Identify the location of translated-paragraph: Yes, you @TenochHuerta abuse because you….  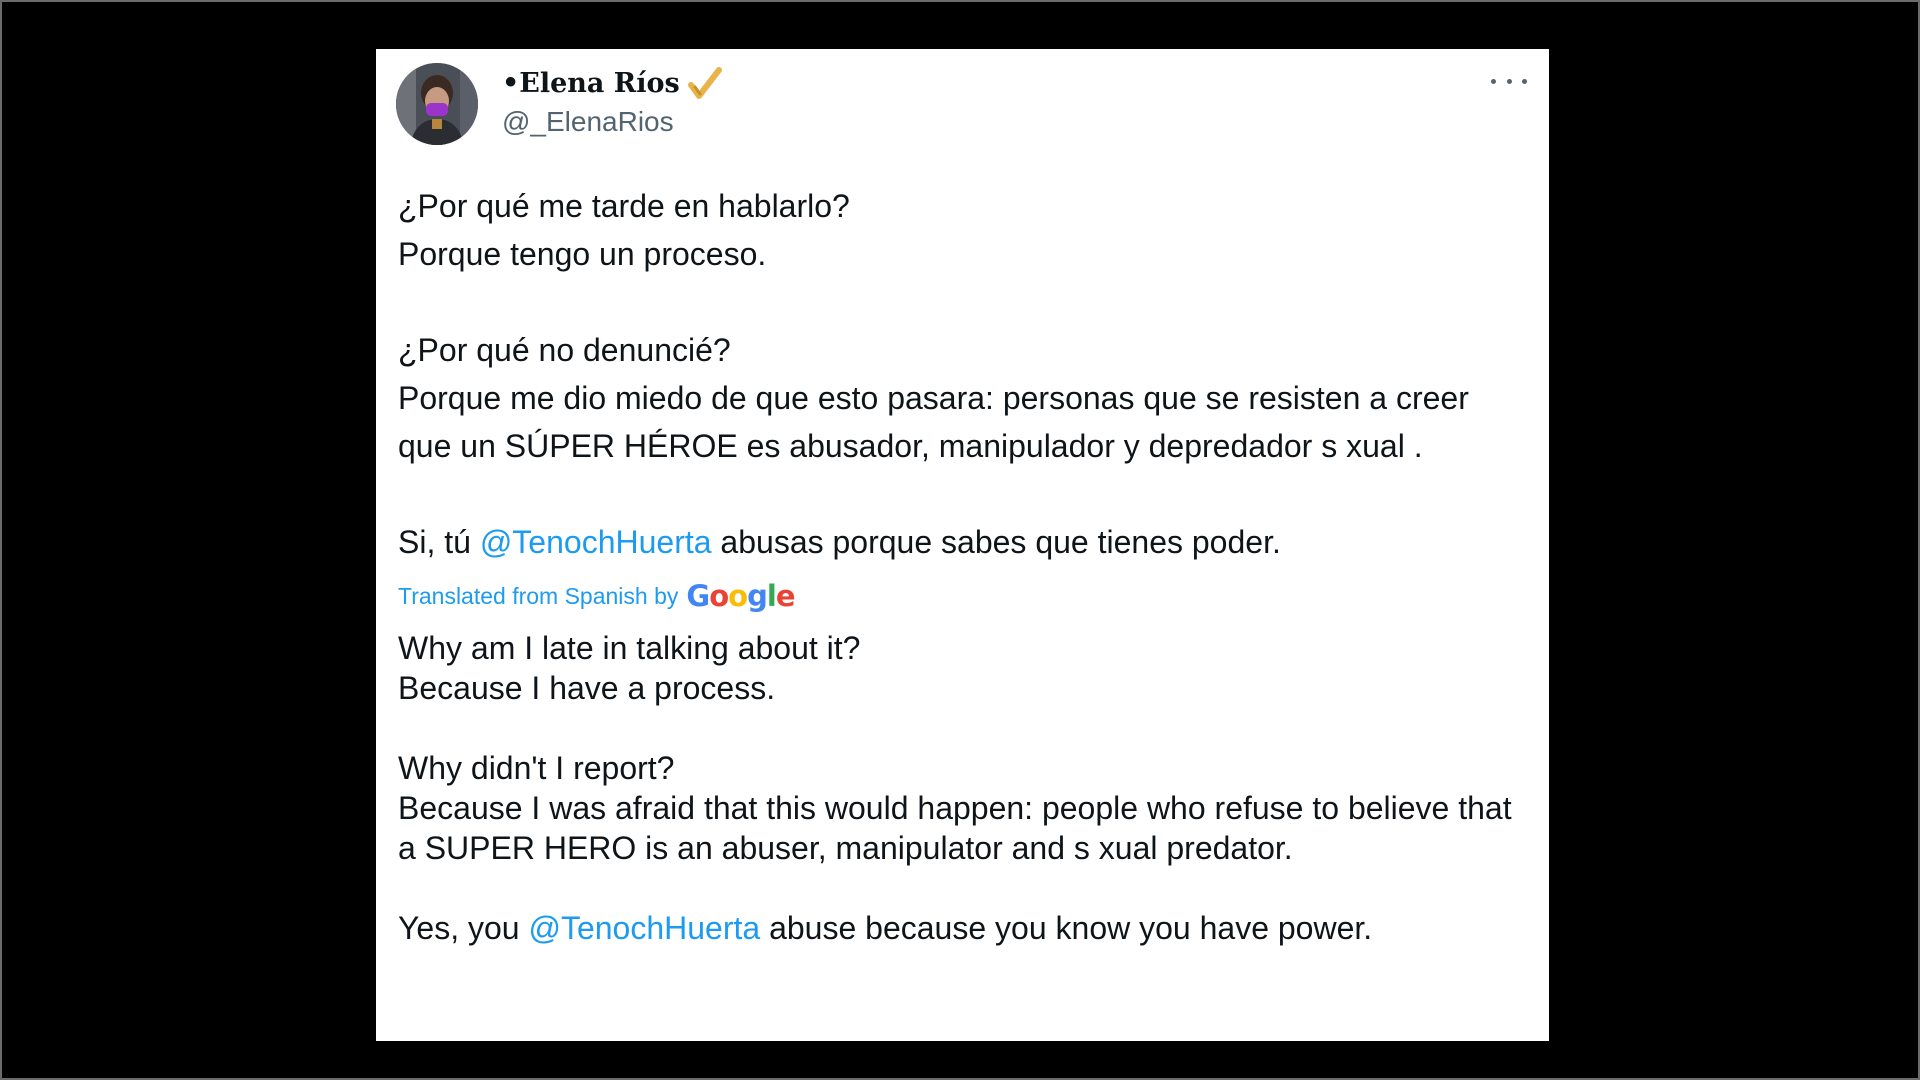
(958, 928).